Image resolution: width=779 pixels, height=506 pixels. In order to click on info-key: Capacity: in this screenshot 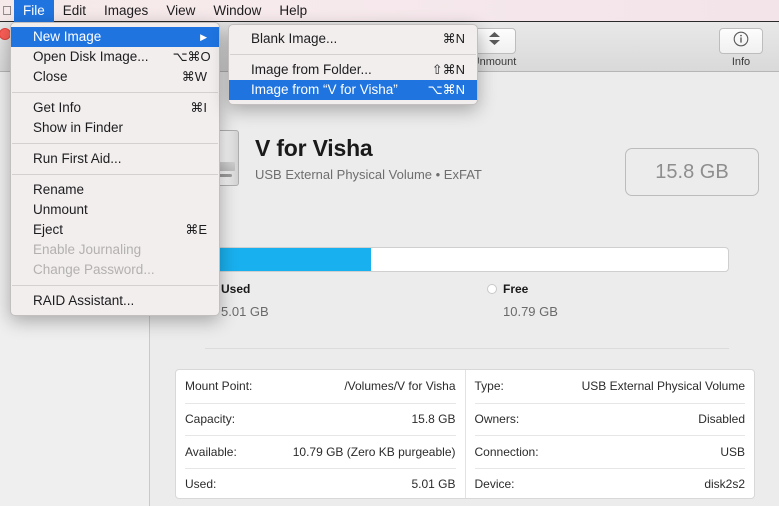, I will do `click(210, 419)`.